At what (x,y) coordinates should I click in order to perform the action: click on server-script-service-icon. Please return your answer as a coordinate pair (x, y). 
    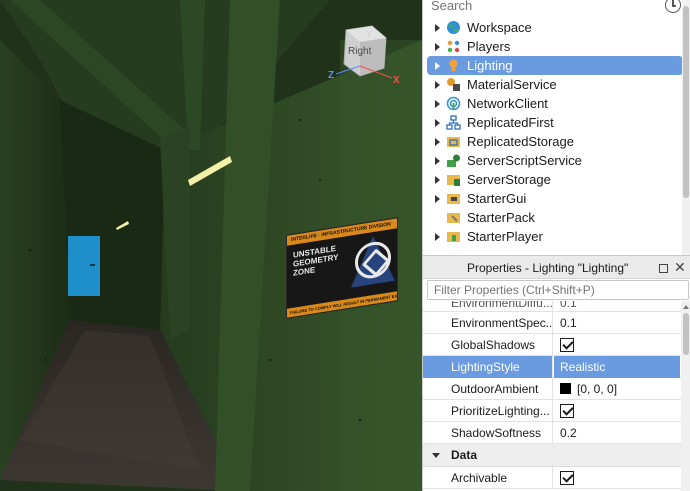
    Looking at the image, I should click on (453, 160).